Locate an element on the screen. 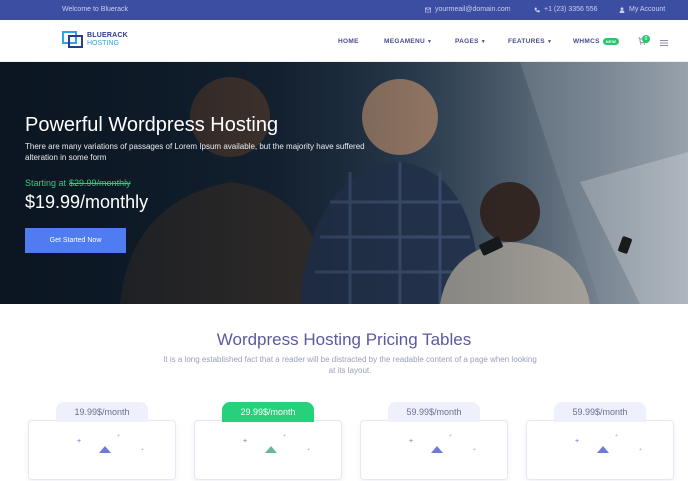  nav-pages: PAGES ▼ is located at coordinates (470, 41).